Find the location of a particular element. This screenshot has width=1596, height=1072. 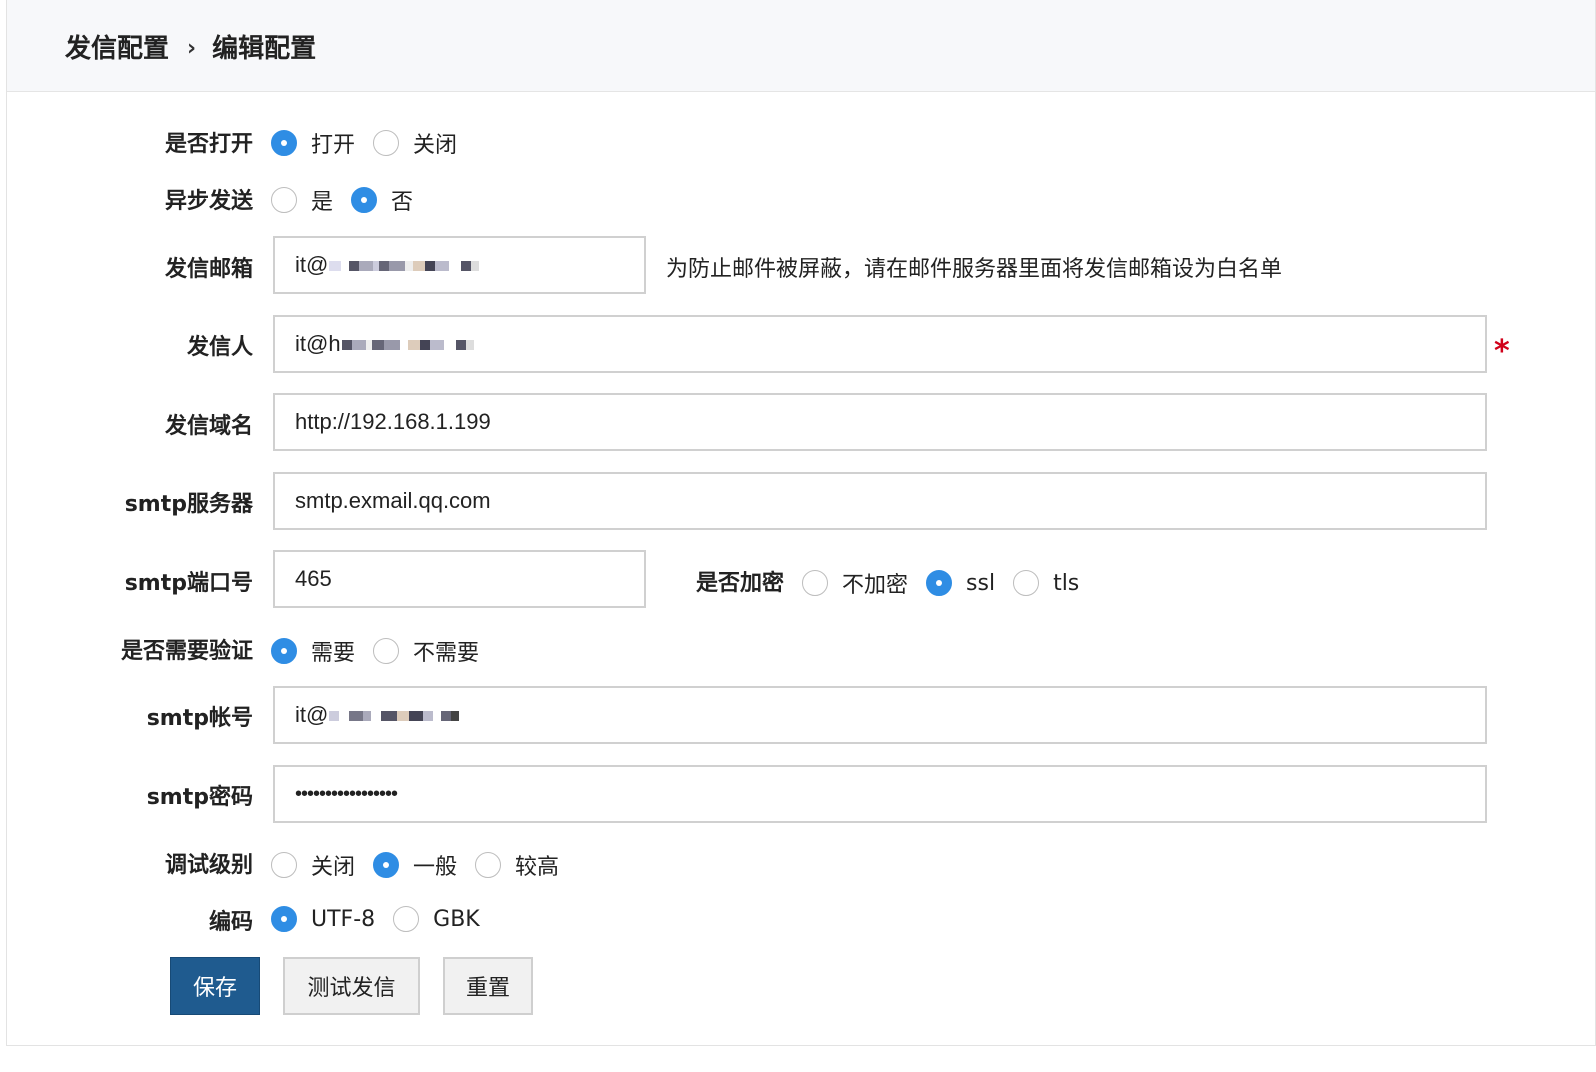

smtp-password-label: smtp密码 is located at coordinates (199, 797).